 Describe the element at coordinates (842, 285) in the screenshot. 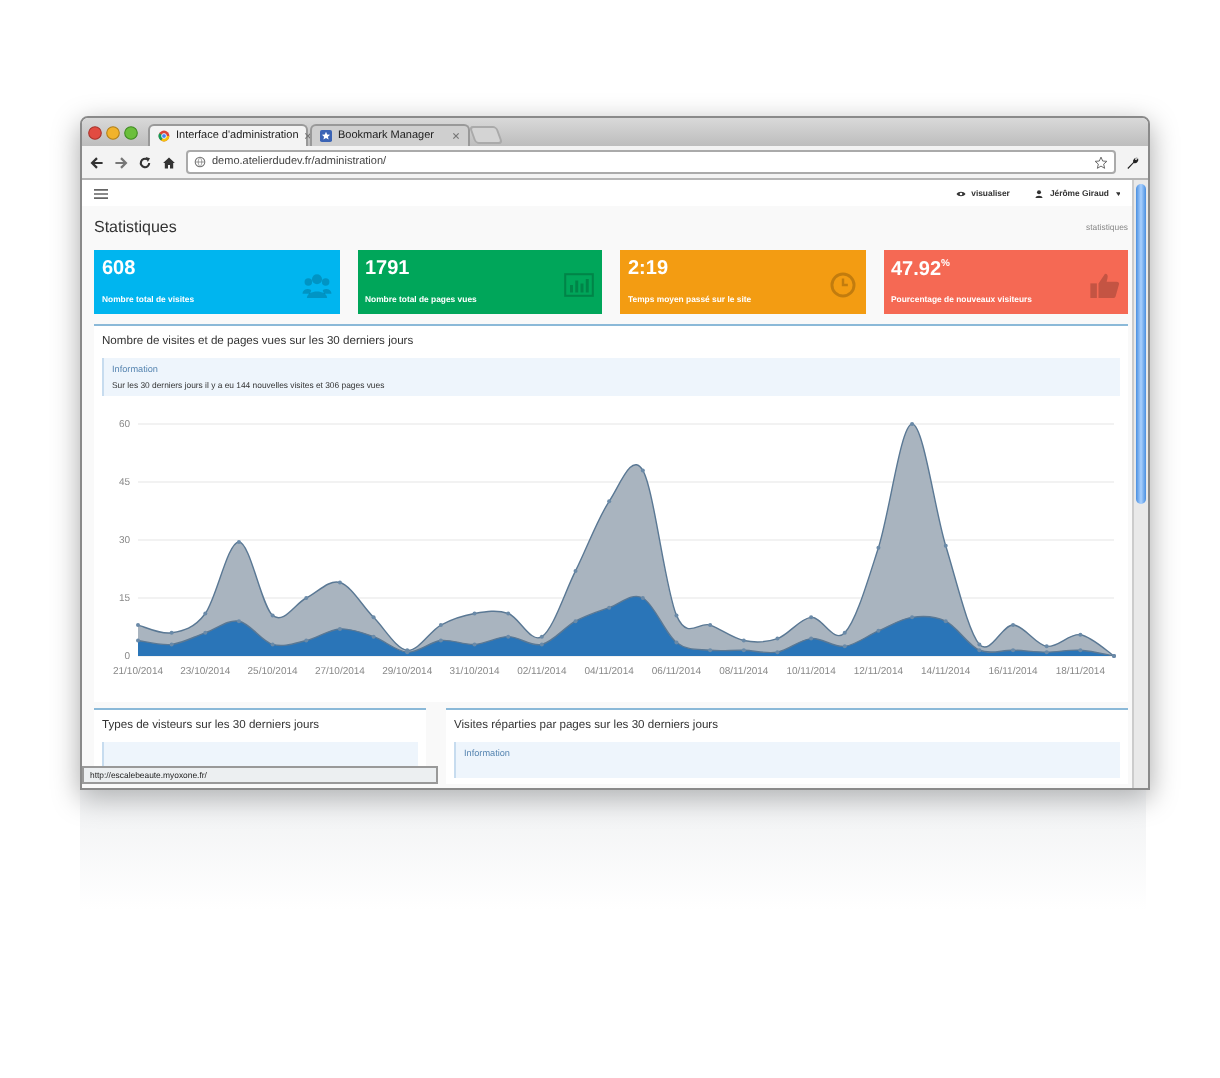

I see `clock-icon` at that location.